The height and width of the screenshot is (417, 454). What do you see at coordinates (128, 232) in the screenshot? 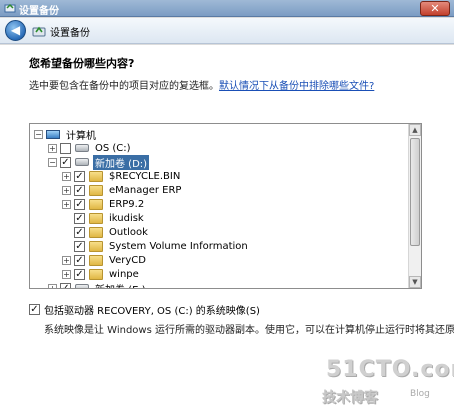
I see `tree-label: Outlook` at bounding box center [128, 232].